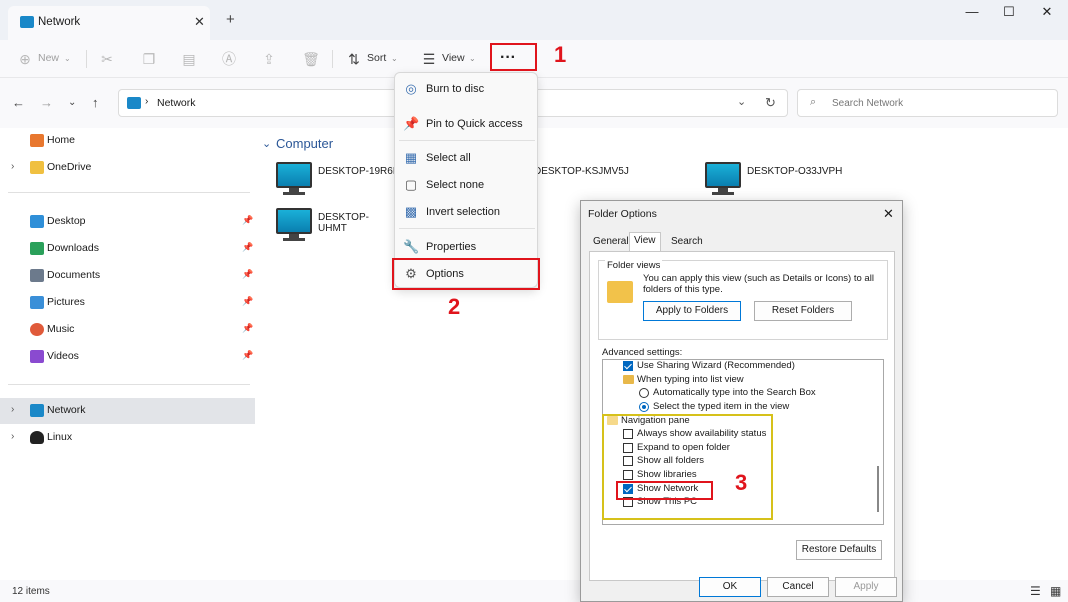  What do you see at coordinates (69, 167) in the screenshot?
I see `sidebar-item-label: OneDrive` at bounding box center [69, 167].